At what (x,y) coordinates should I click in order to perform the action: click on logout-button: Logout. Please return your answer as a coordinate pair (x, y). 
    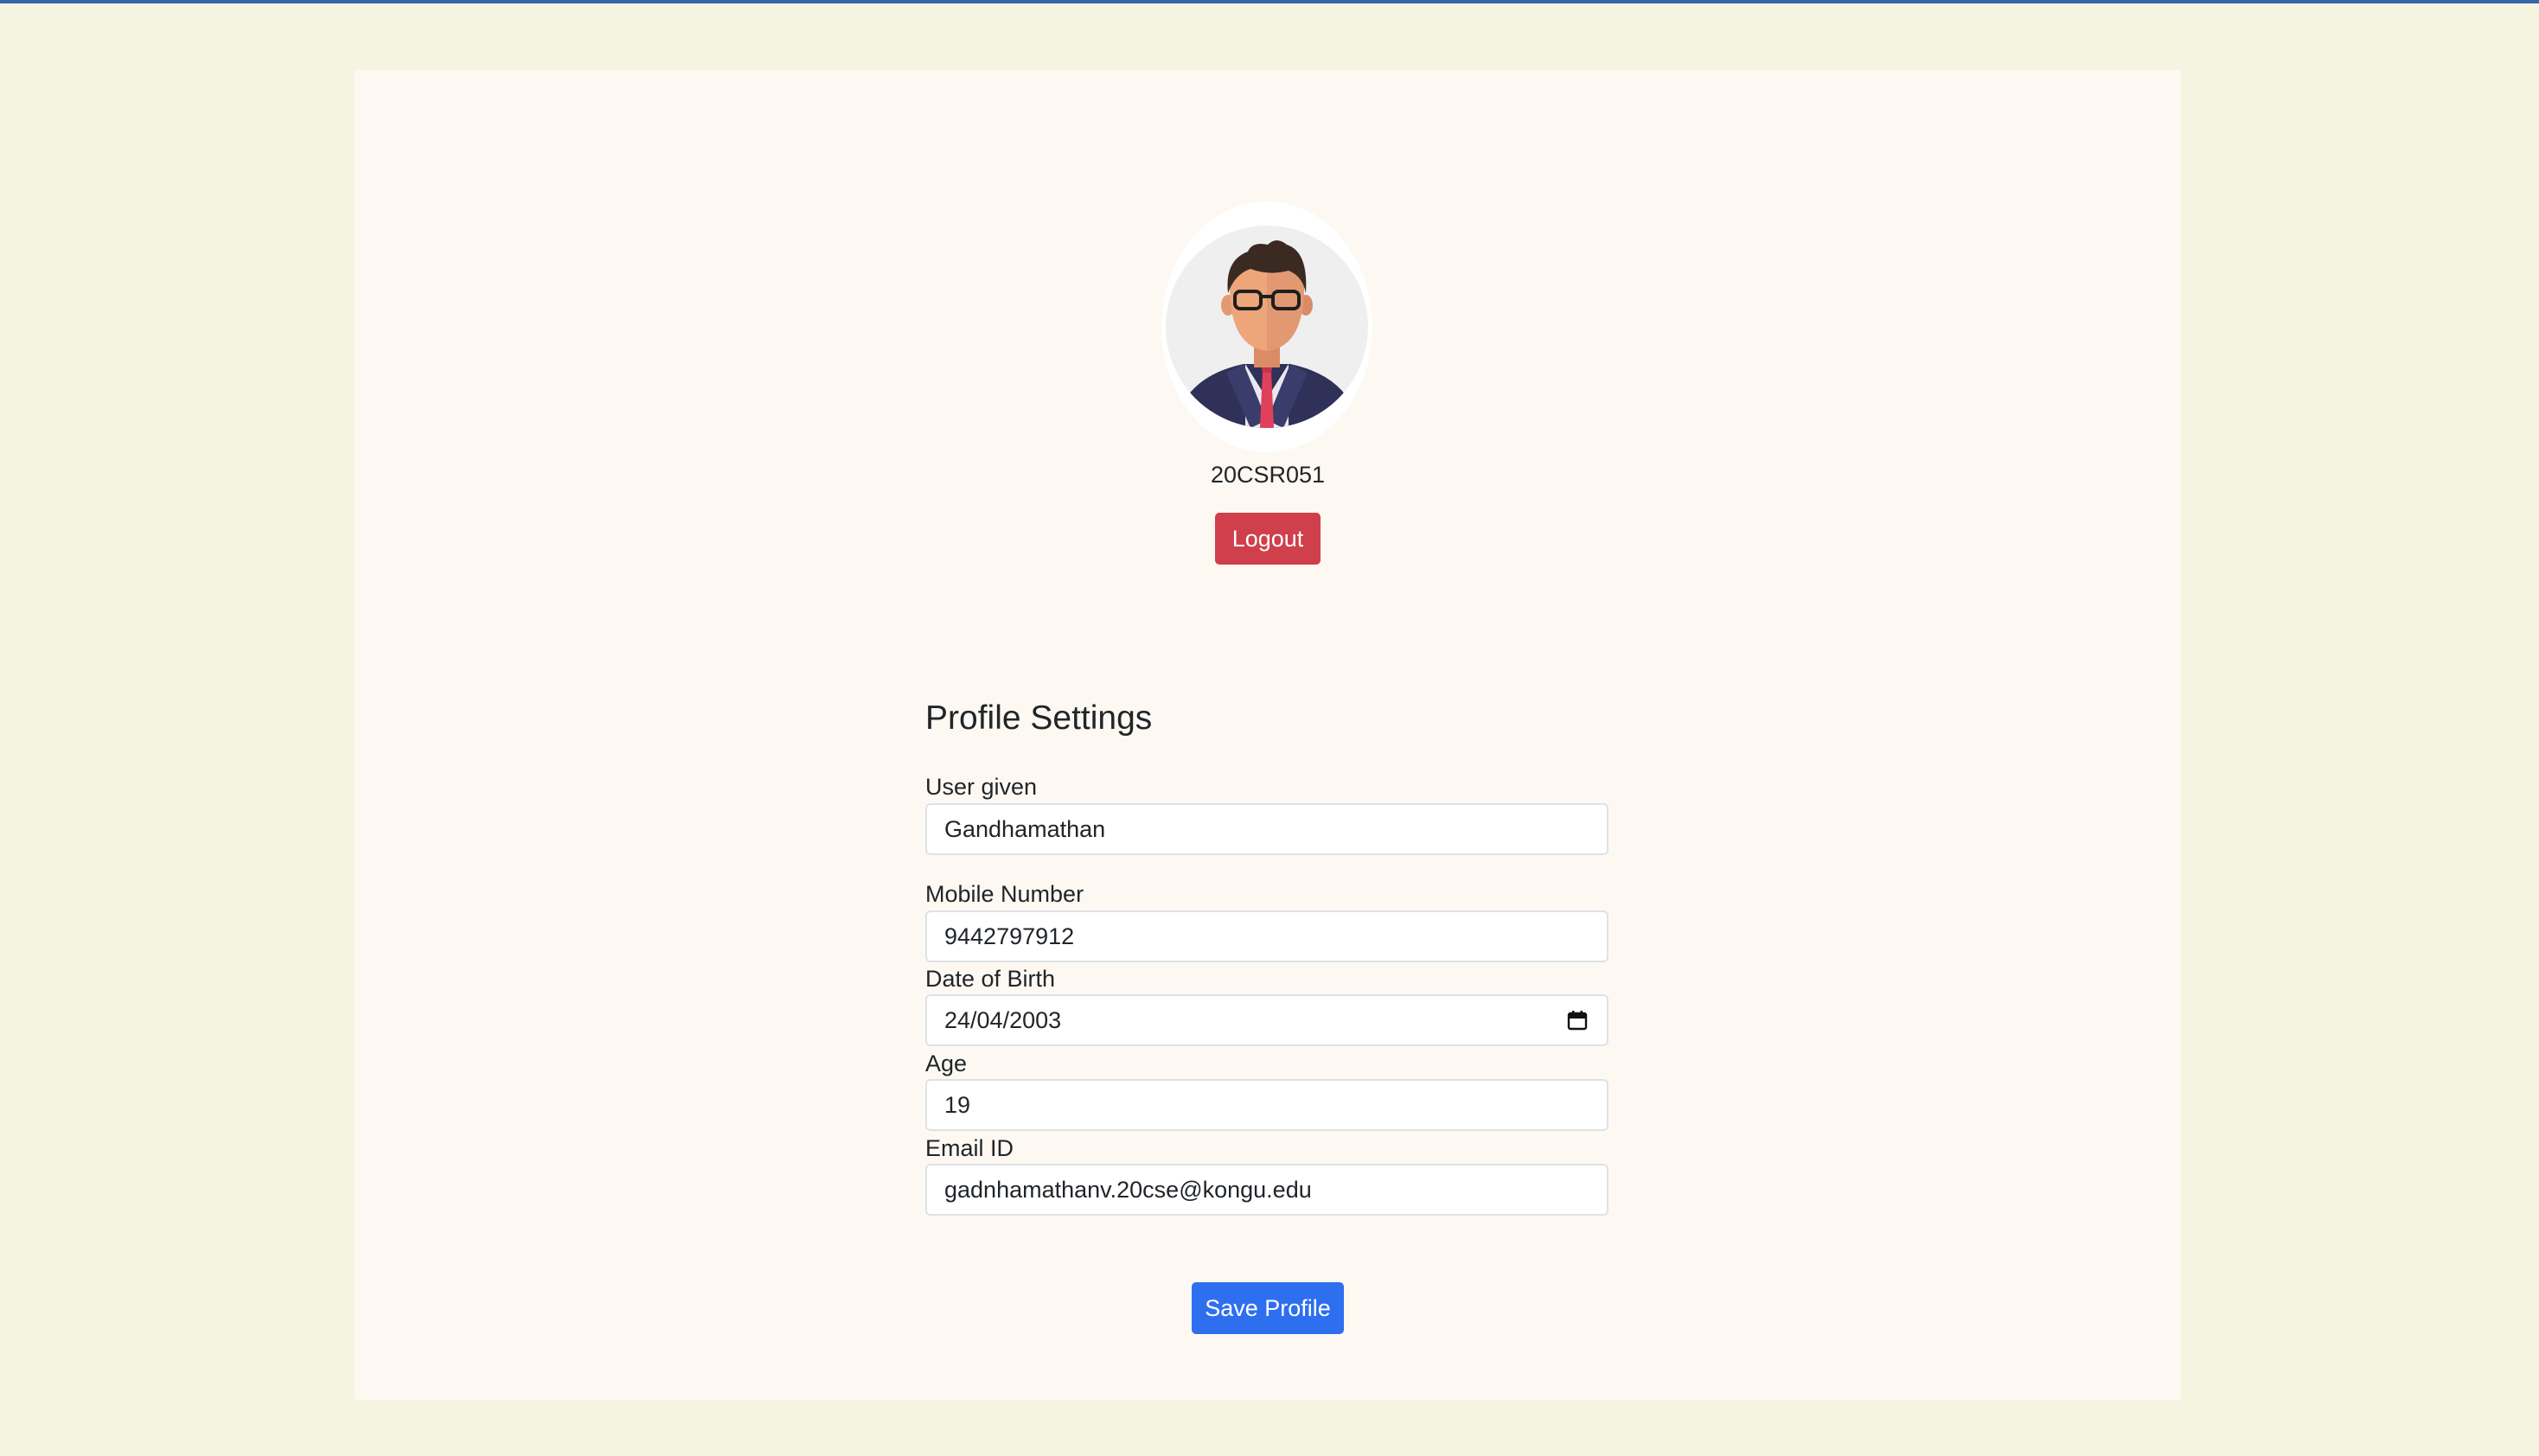
    Looking at the image, I should click on (1268, 539).